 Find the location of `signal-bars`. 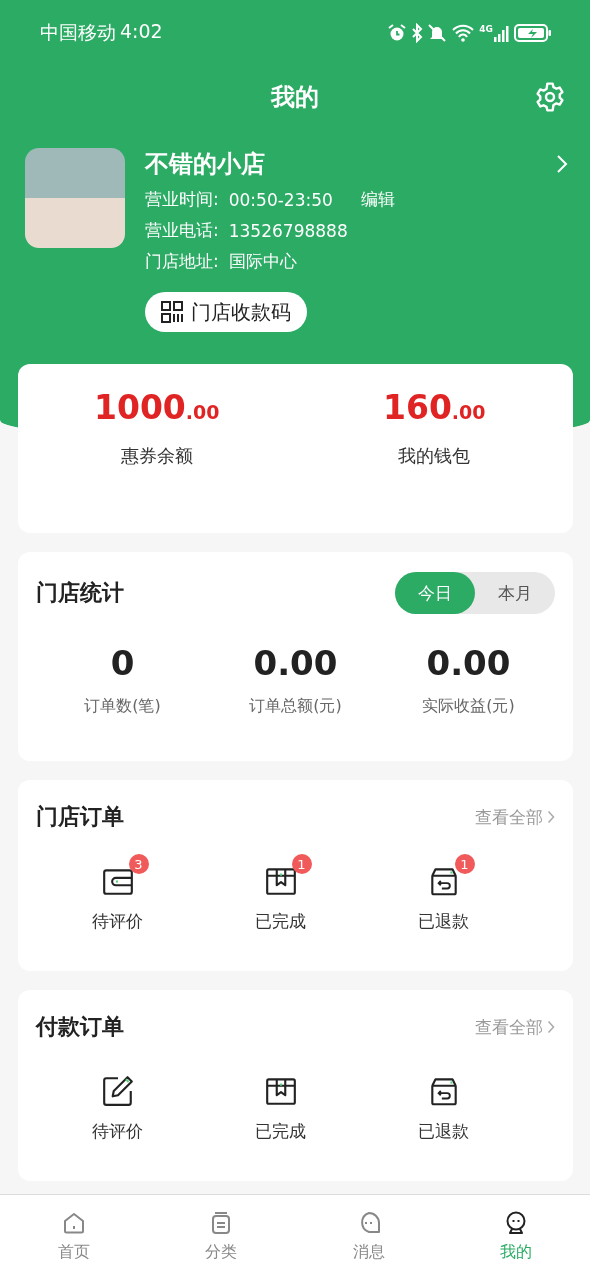

signal-bars is located at coordinates (502, 33).